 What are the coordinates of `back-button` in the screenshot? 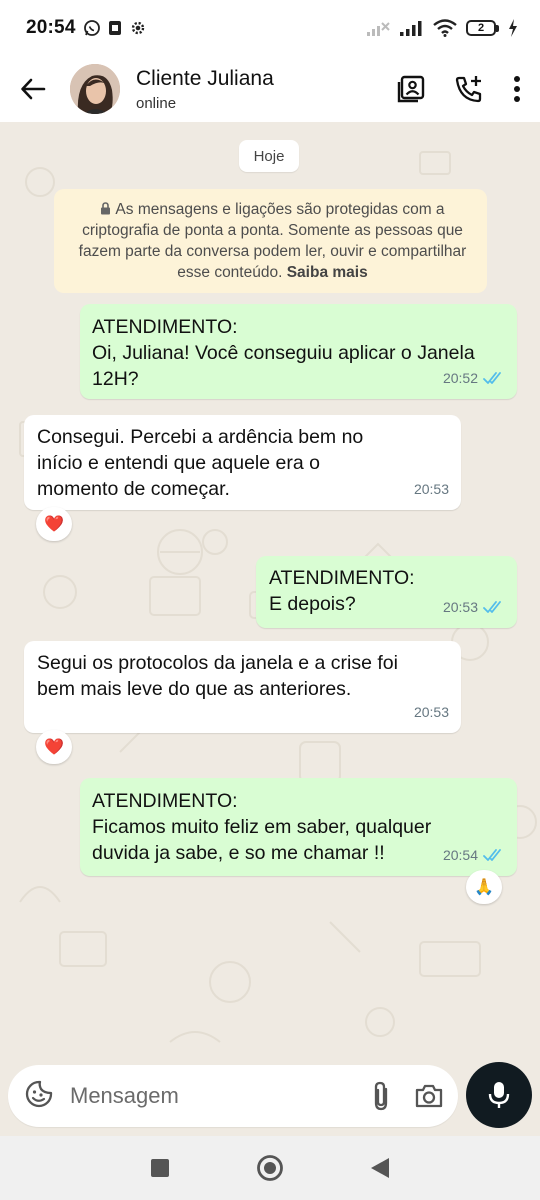 It's located at (33, 89).